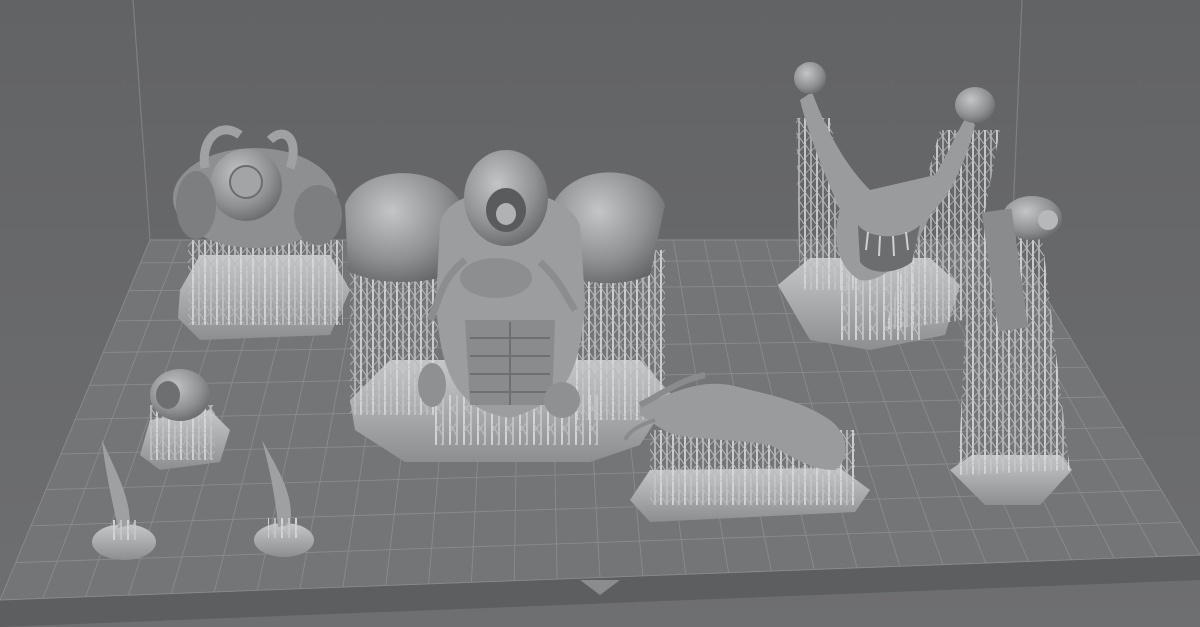  Describe the element at coordinates (508, 306) in the screenshot. I see `armored-torso` at that location.